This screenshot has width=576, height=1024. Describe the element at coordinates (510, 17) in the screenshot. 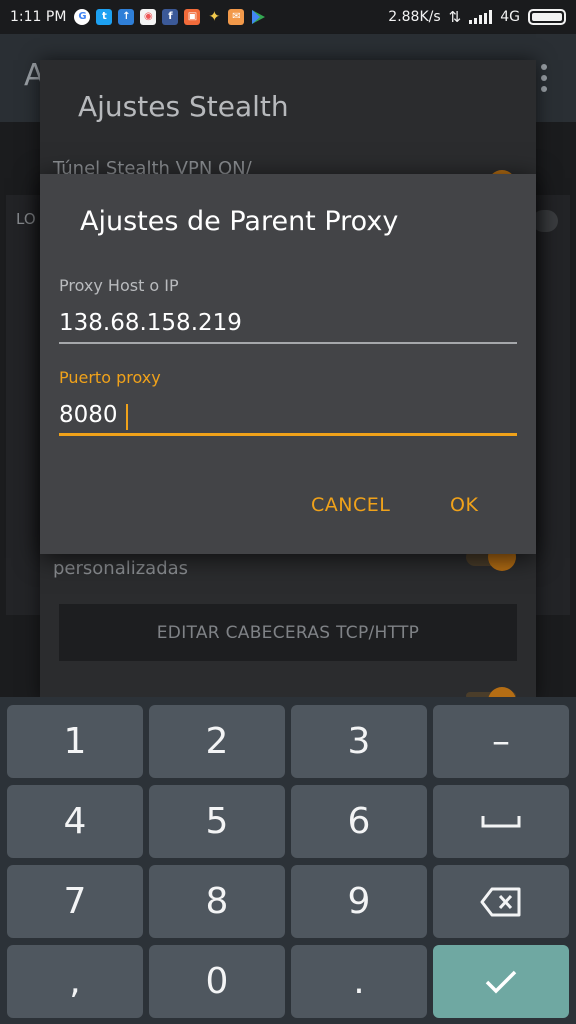

I see `network-type: 4G` at that location.